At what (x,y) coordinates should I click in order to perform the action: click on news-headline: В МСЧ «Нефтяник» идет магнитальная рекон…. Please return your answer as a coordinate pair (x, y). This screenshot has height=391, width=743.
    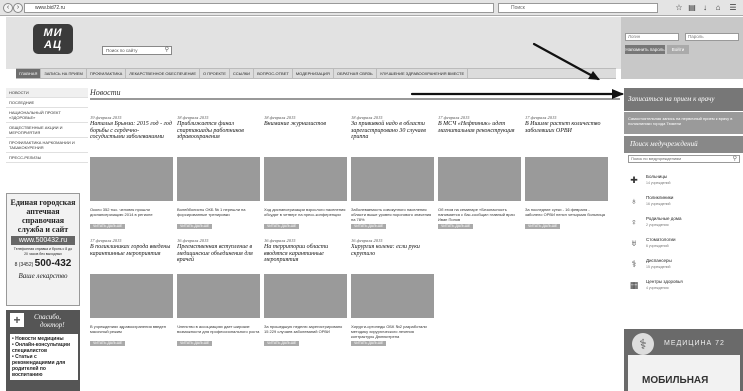
    Looking at the image, I should click on (479, 127).